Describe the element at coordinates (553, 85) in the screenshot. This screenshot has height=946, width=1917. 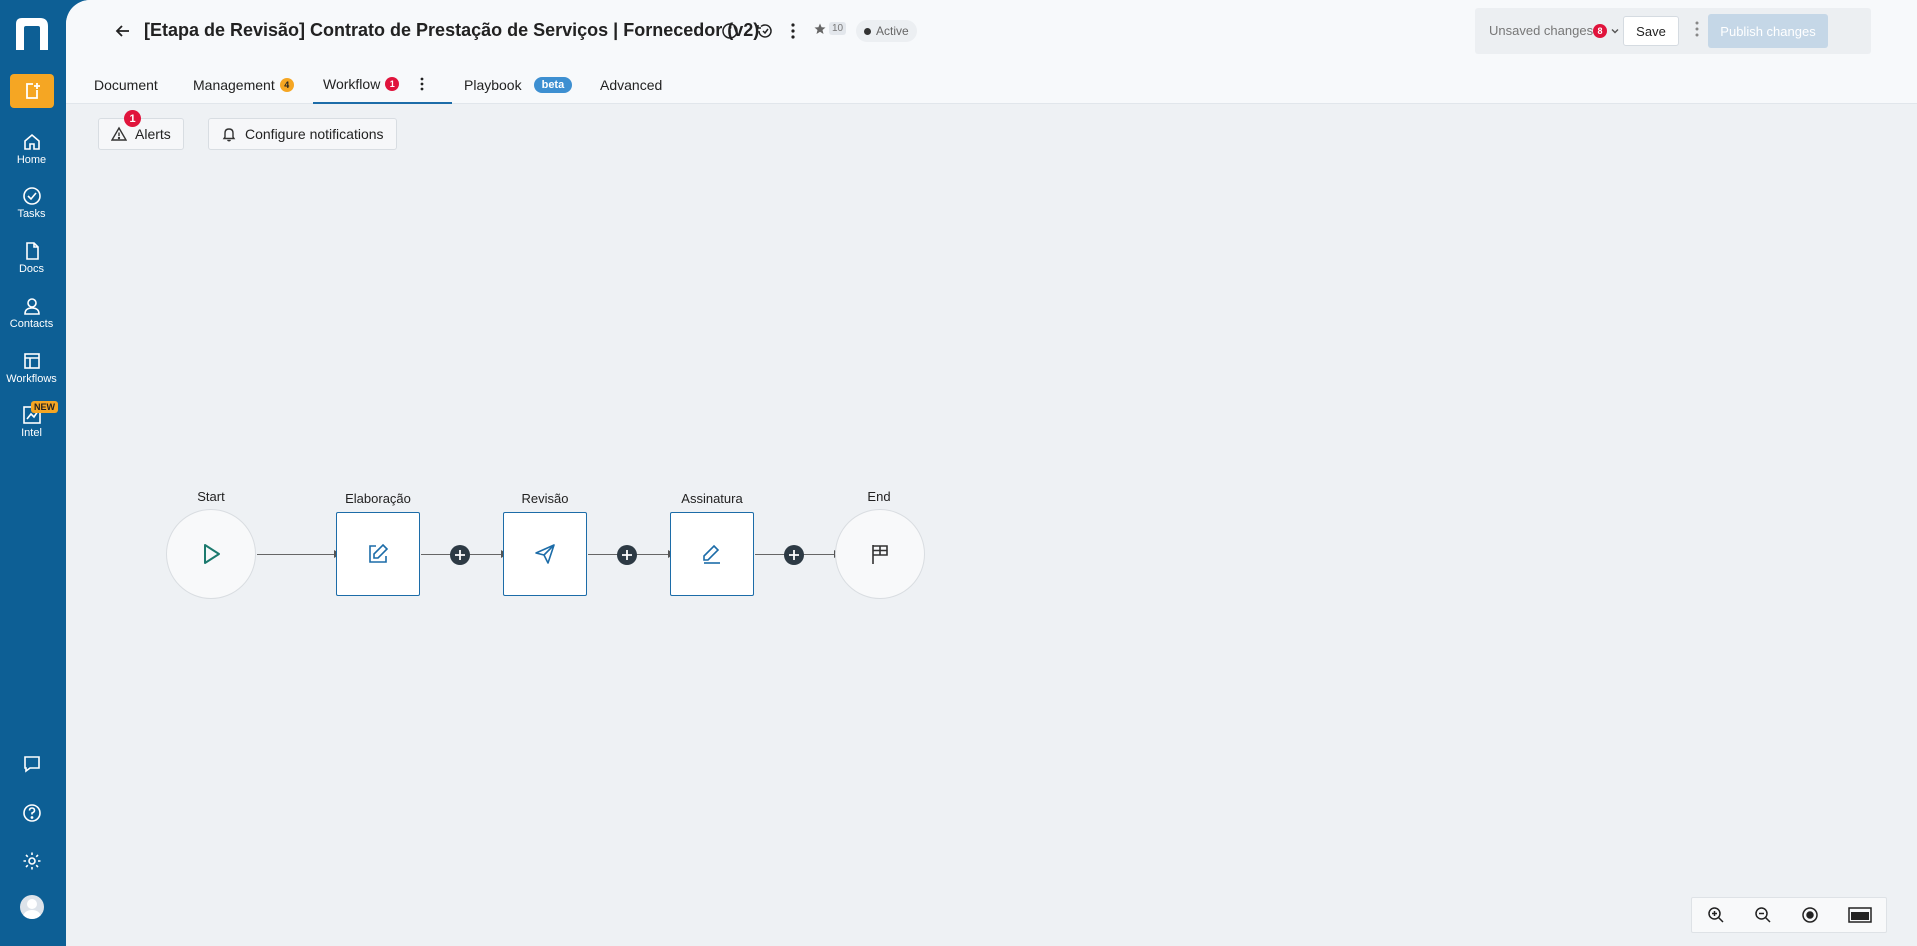
I see `beta-badge: beta` at that location.